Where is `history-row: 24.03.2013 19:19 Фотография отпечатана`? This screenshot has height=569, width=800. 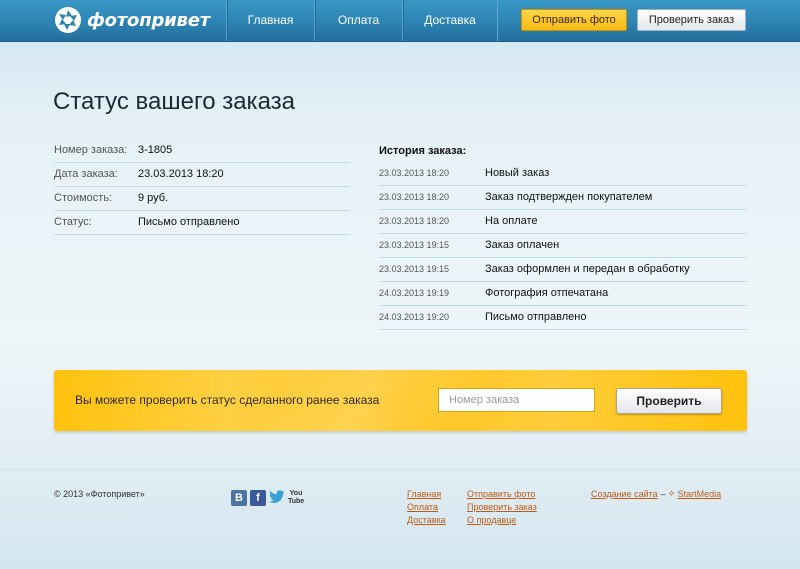
history-row: 24.03.2013 19:19 Фотография отпечатана is located at coordinates (563, 294).